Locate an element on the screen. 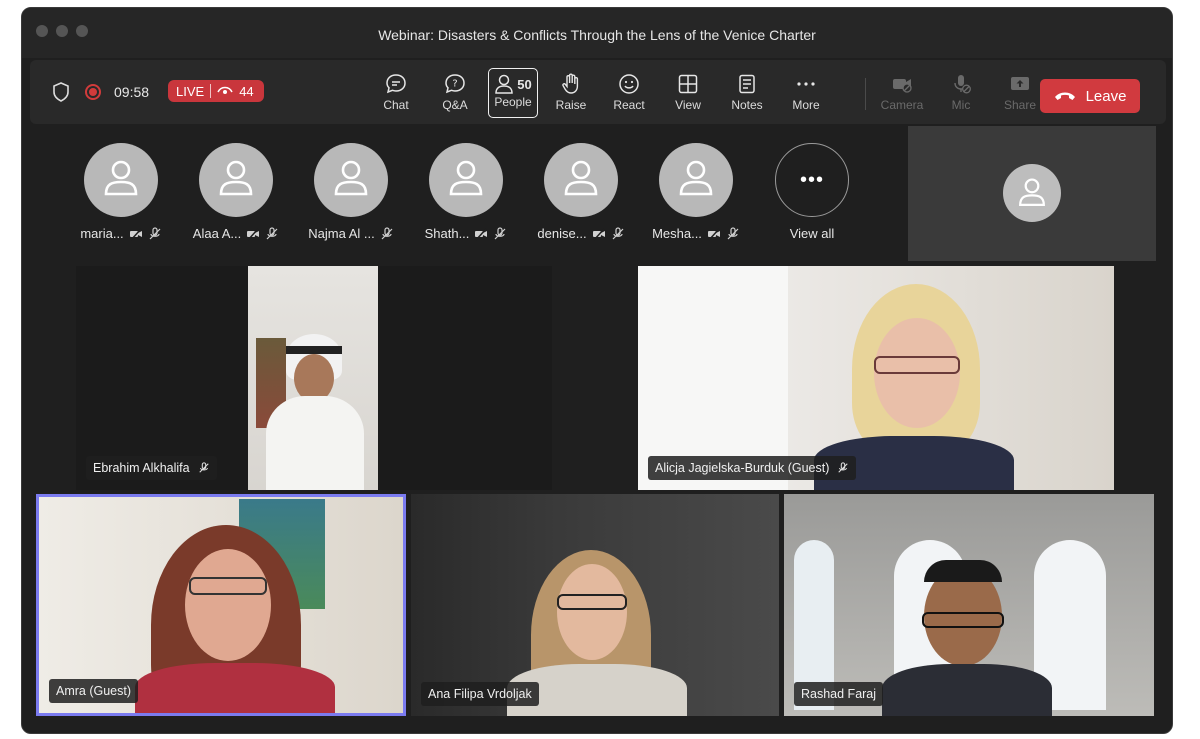 The image size is (1200, 739). mic-button: Mic is located at coordinates (961, 93).